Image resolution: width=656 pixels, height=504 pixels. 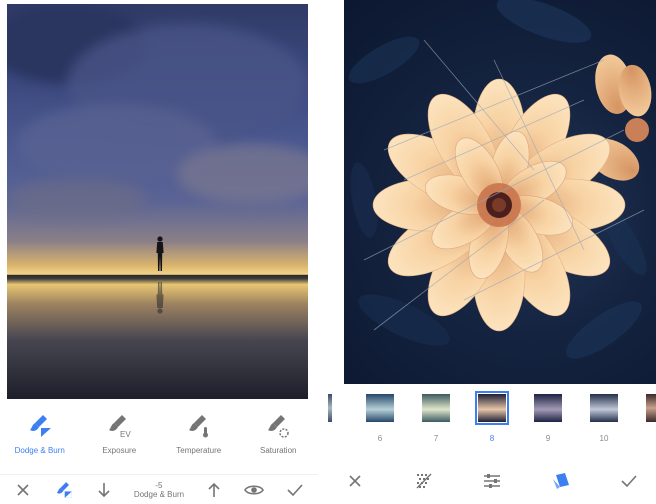 I want to click on adjust-button, so click(x=492, y=481).